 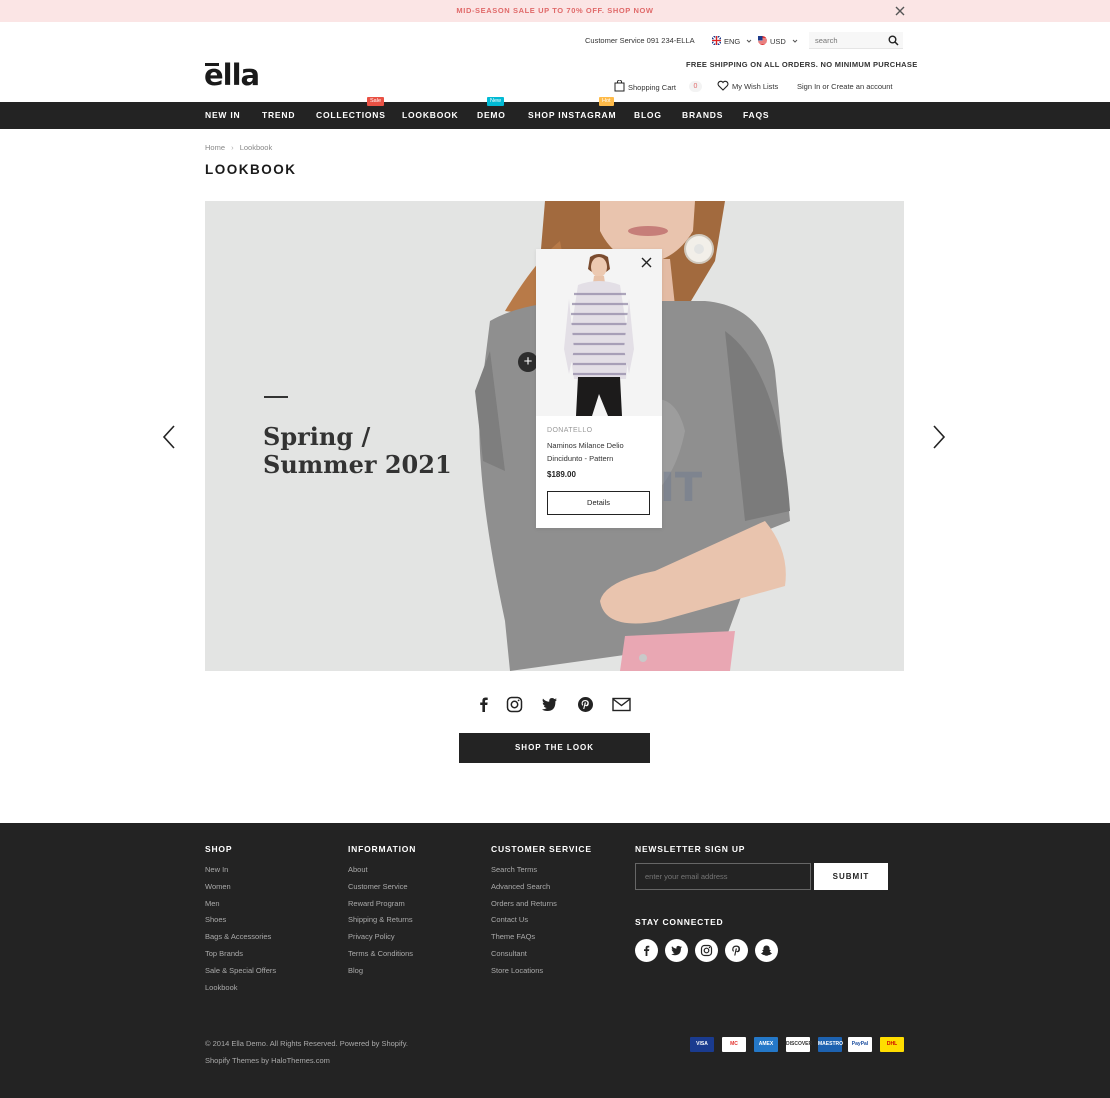 What do you see at coordinates (517, 970) in the screenshot?
I see `footer-link: Store Locations` at bounding box center [517, 970].